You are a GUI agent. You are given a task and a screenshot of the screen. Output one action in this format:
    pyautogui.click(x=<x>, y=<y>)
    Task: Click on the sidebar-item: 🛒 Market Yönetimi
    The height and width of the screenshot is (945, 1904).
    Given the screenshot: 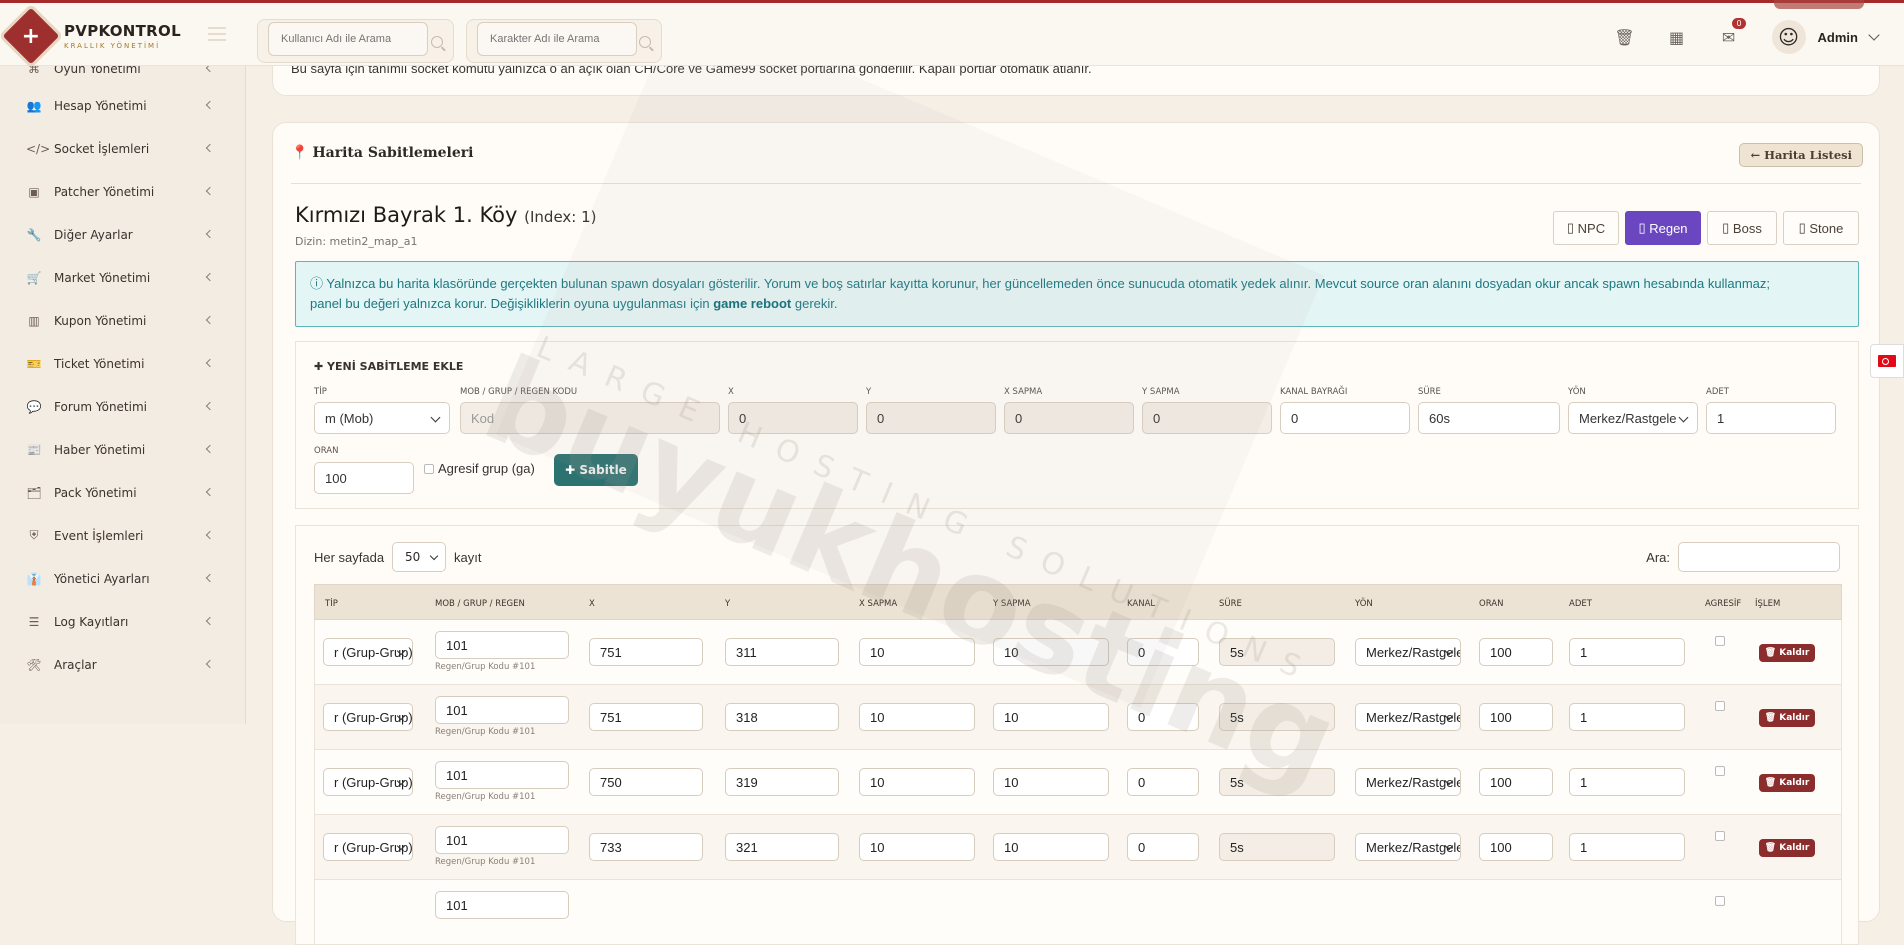 What is the action you would take?
    pyautogui.click(x=122, y=277)
    